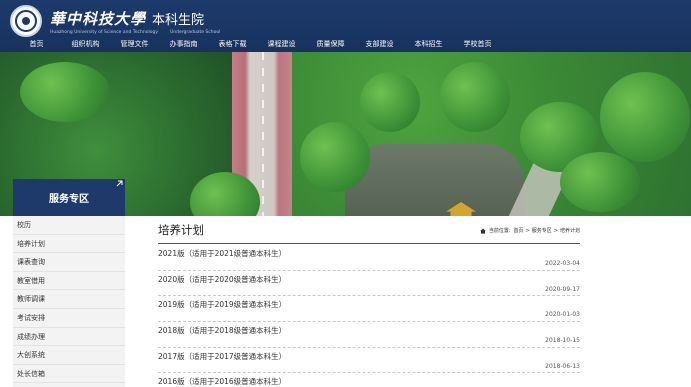 Image resolution: width=691 pixels, height=387 pixels. What do you see at coordinates (178, 20) in the screenshot?
I see `dept-name-cn: 本科生院` at bounding box center [178, 20].